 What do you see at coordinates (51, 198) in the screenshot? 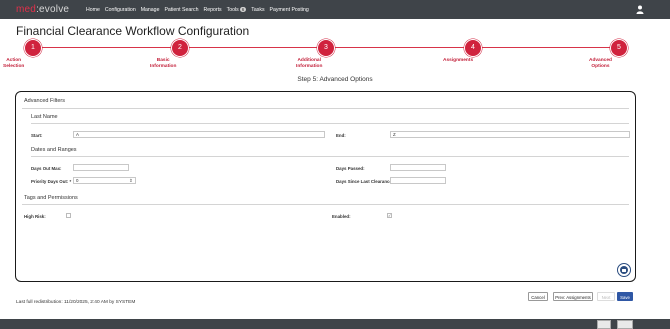
I see `tags-permissions-title: Tags and Permissions` at bounding box center [51, 198].